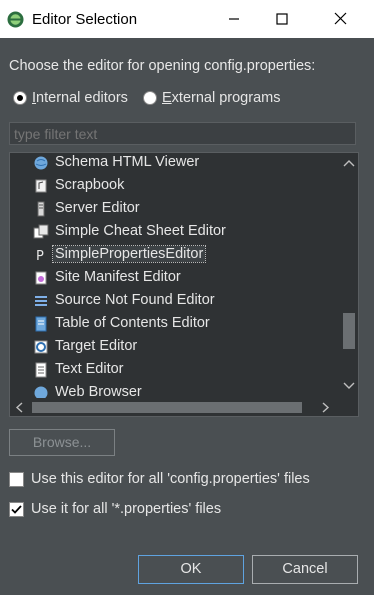 This screenshot has width=374, height=595. I want to click on use-this-editor-checkbox, so click(16, 479).